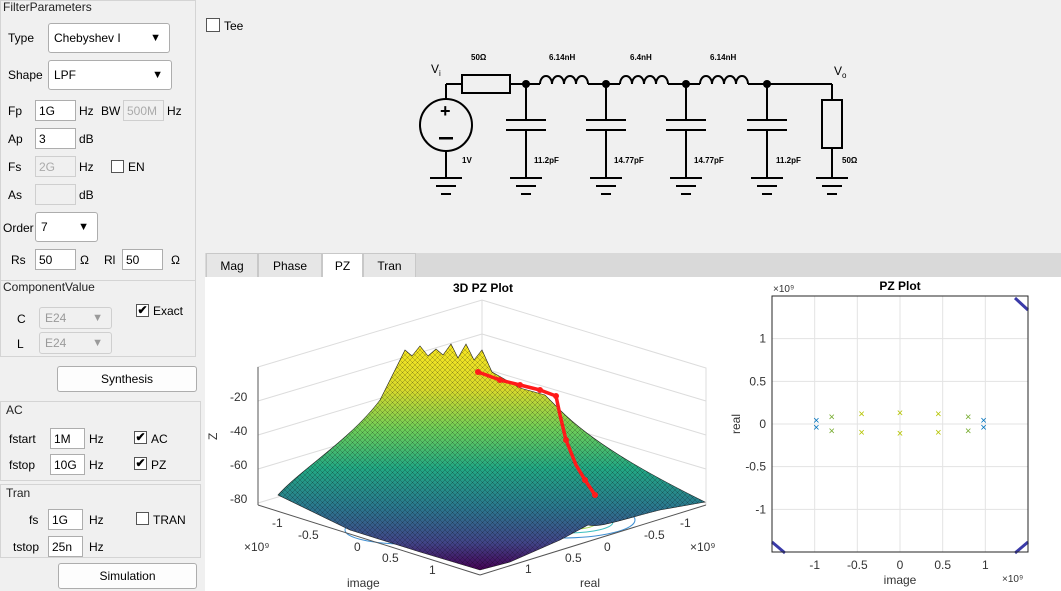 The image size is (1061, 591). I want to click on ap-input: 3, so click(55, 138).